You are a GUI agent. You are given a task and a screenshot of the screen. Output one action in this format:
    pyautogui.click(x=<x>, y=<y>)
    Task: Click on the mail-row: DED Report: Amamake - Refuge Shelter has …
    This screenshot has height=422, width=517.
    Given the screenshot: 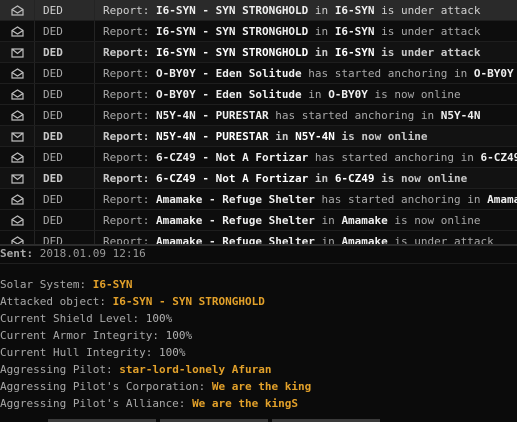 What is the action you would take?
    pyautogui.click(x=258, y=199)
    